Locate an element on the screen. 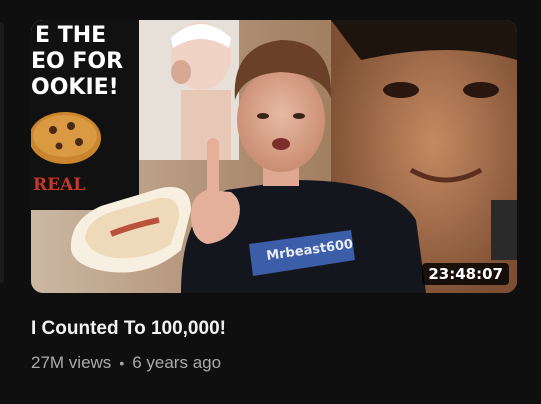 The image size is (541, 404). video-stats: 27M views • 6 years ago is located at coordinates (274, 363).